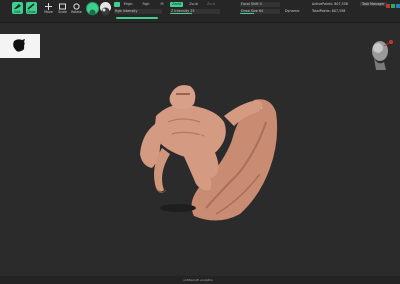  Describe the element at coordinates (373, 4) in the screenshot. I see `task-manager-tooltip: Task Manager` at that location.